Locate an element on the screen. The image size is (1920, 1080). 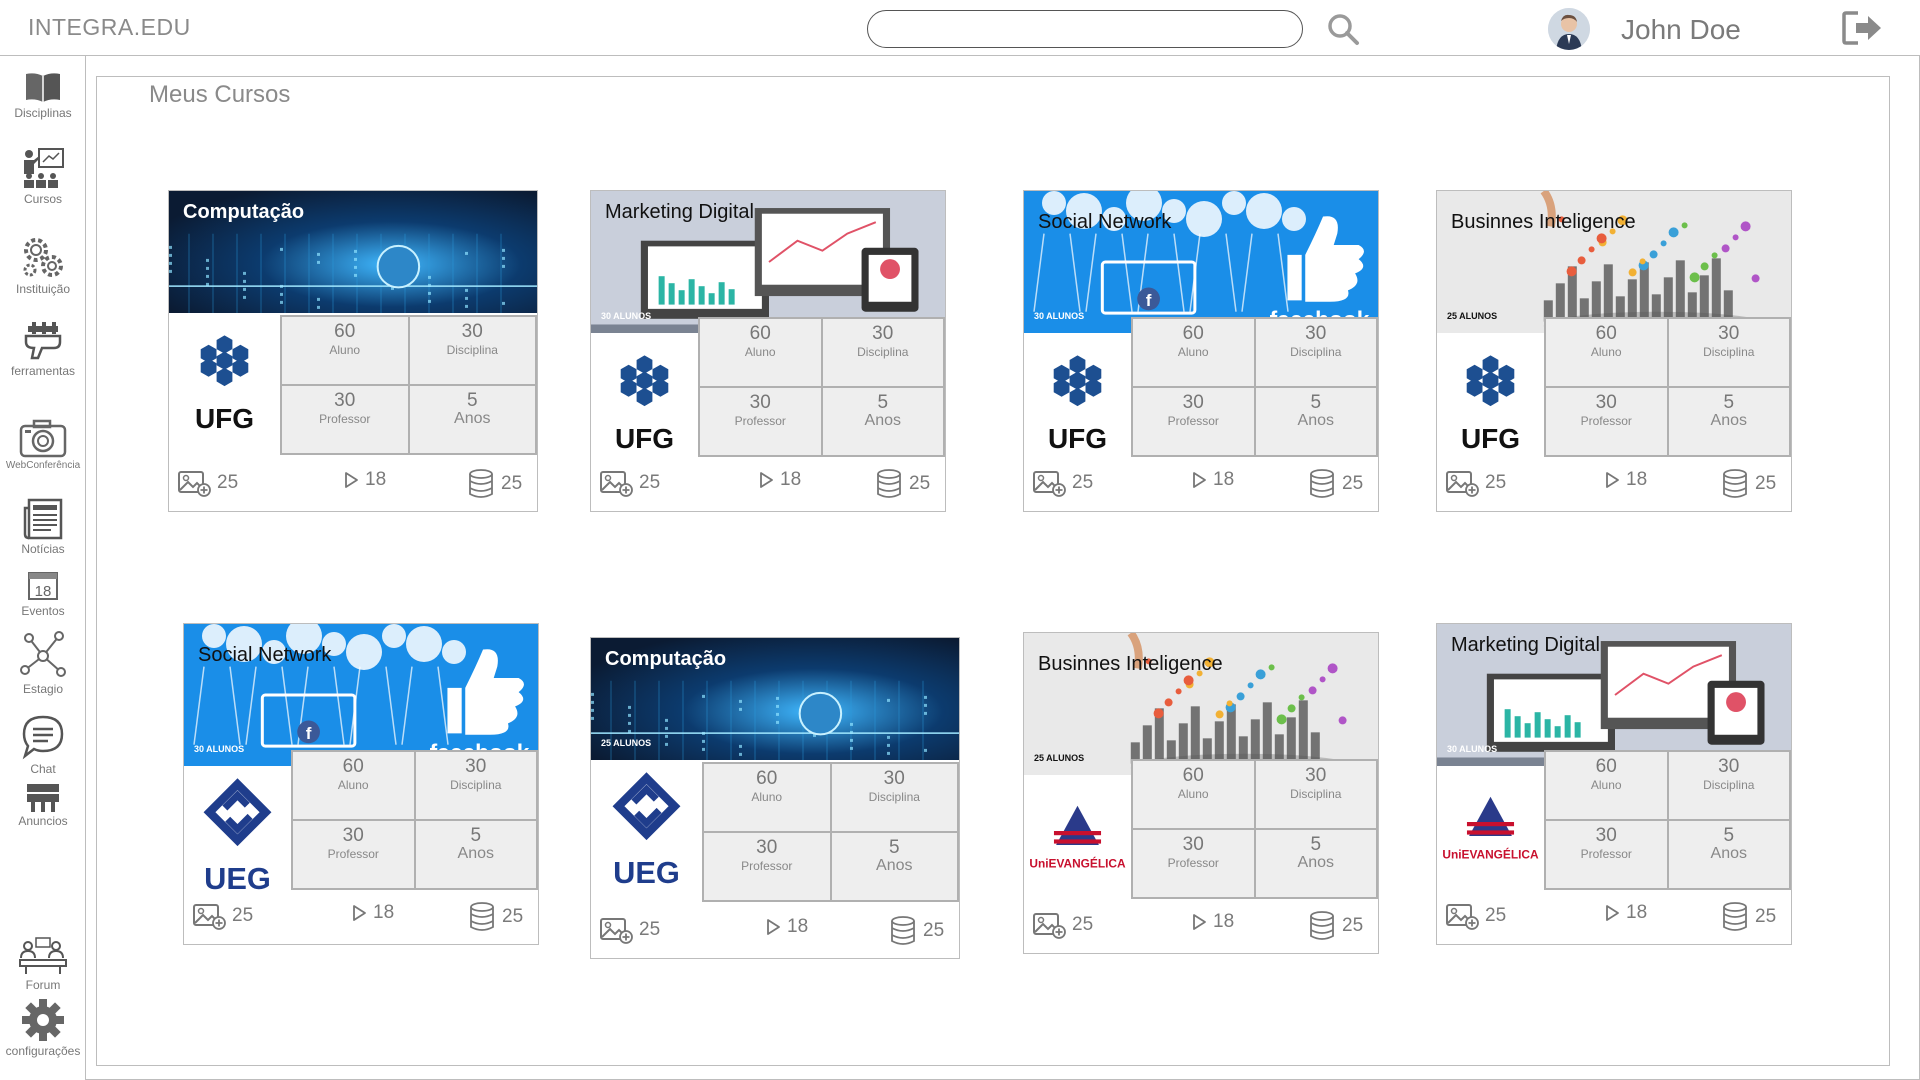
stat-label: Anos is located at coordinates (472, 418).